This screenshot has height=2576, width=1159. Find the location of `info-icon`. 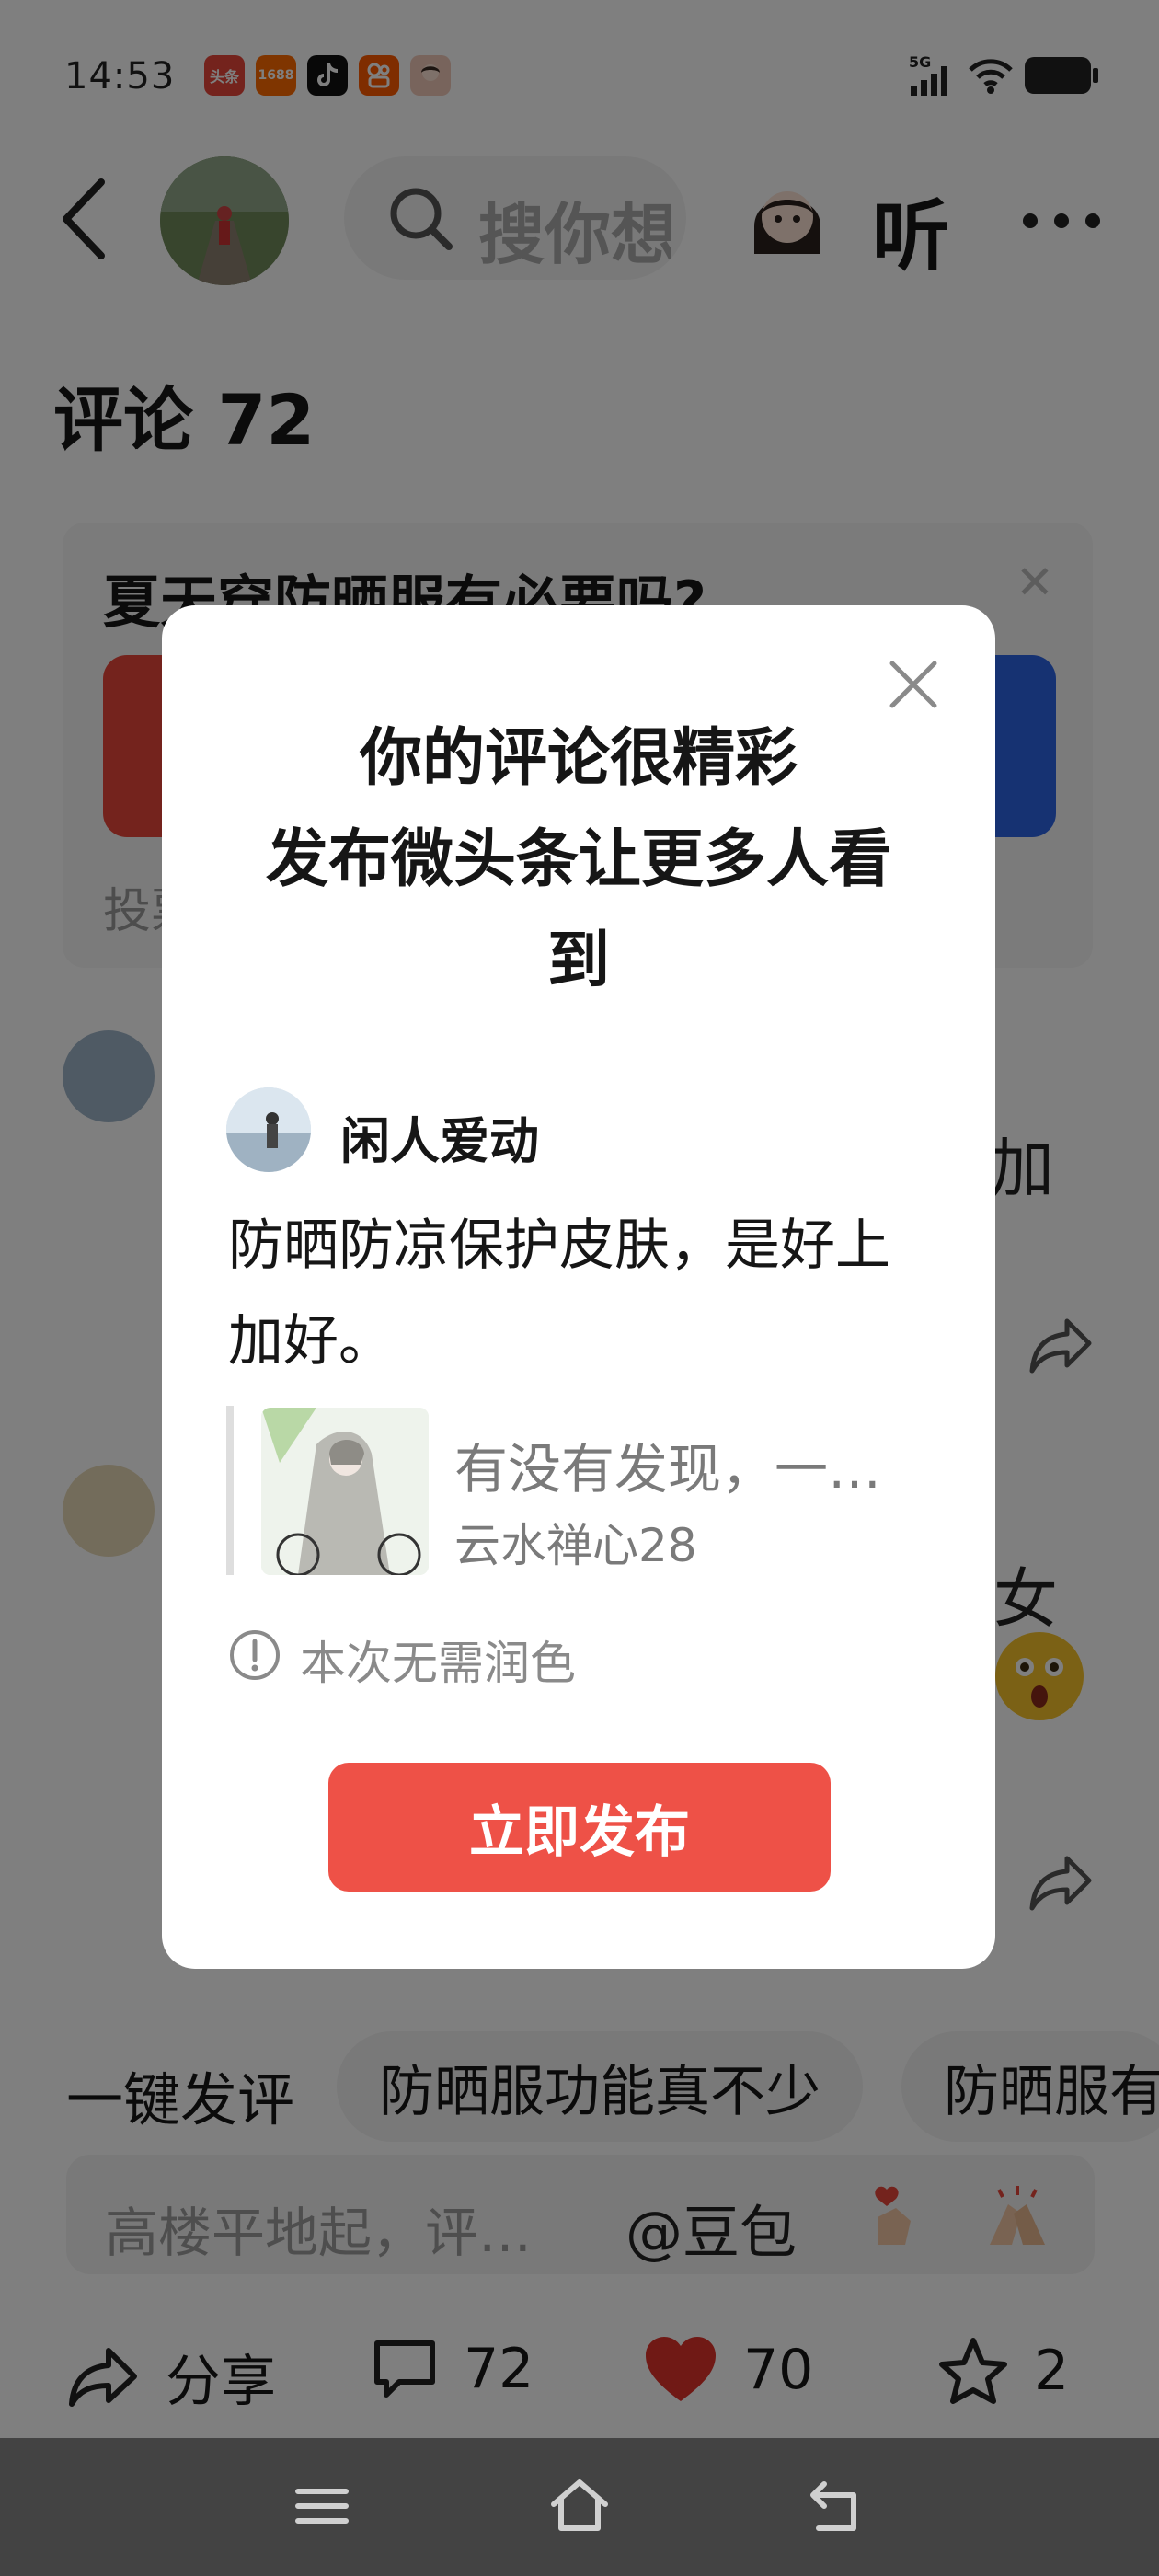

info-icon is located at coordinates (255, 1655).